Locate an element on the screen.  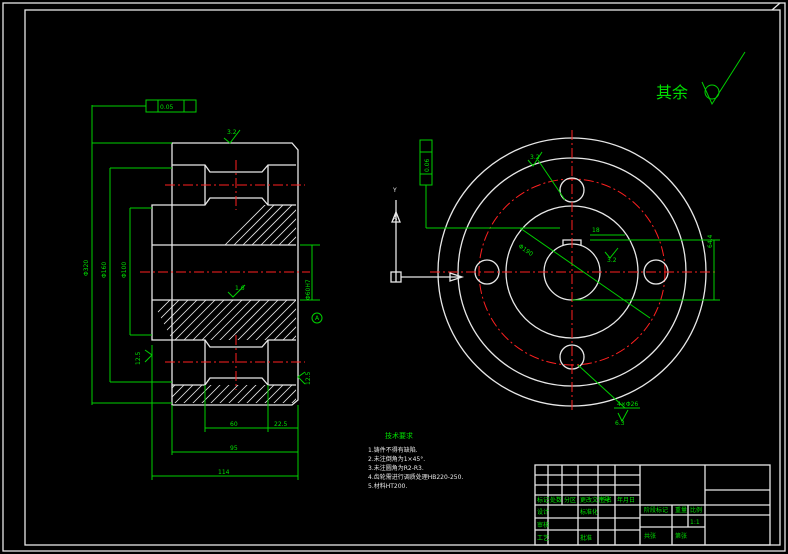
dim-bore: Φ60H7 is located at coordinates (308, 289).